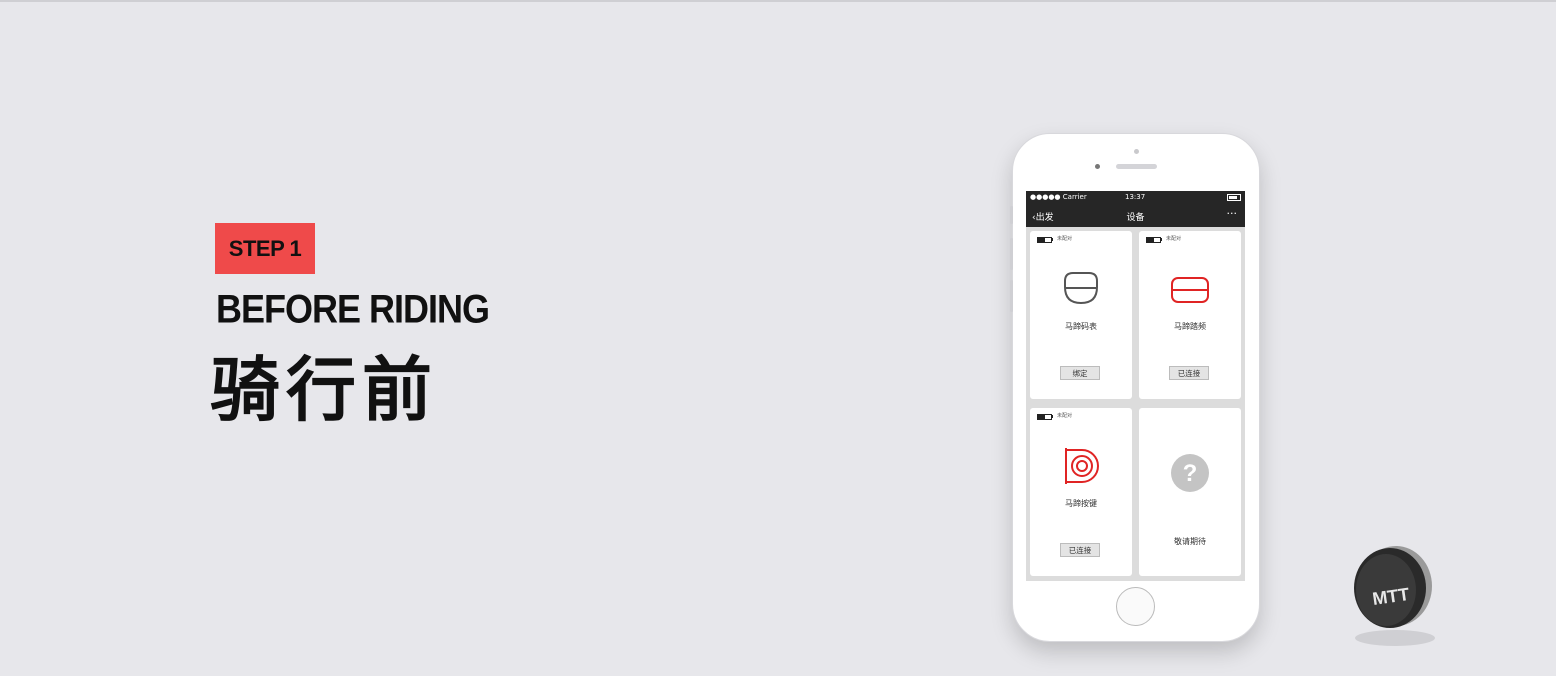 The image size is (1556, 676). What do you see at coordinates (1081, 326) in the screenshot?
I see `device-name: 马蹄码表` at bounding box center [1081, 326].